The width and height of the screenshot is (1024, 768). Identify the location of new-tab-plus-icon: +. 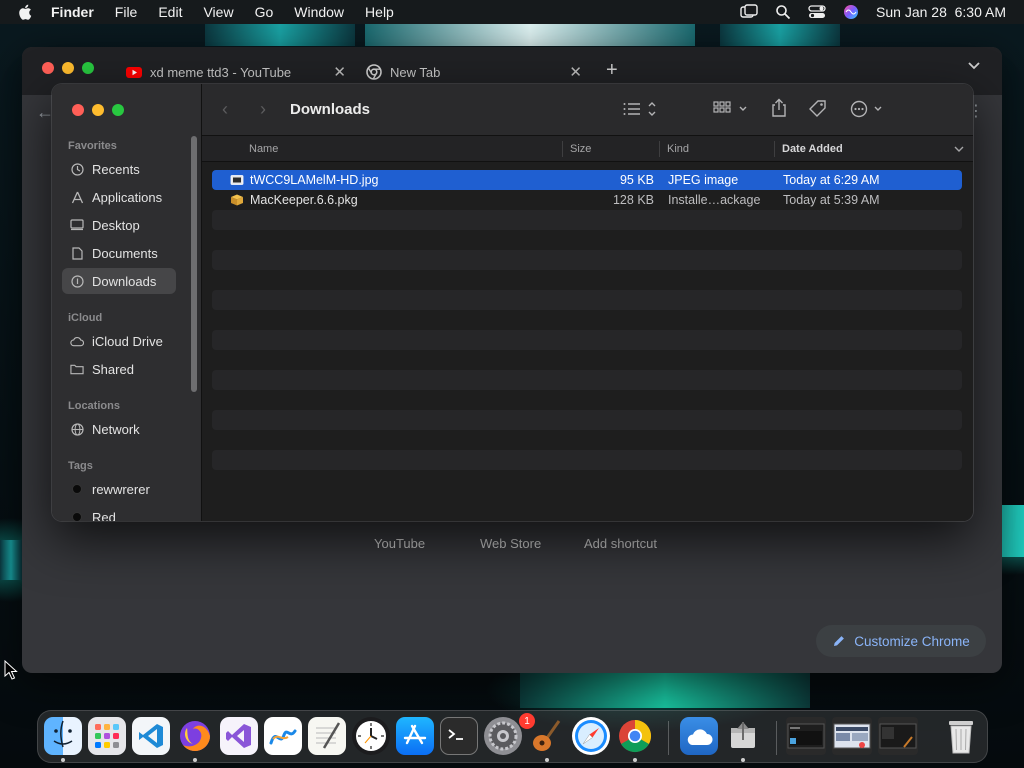
(612, 70).